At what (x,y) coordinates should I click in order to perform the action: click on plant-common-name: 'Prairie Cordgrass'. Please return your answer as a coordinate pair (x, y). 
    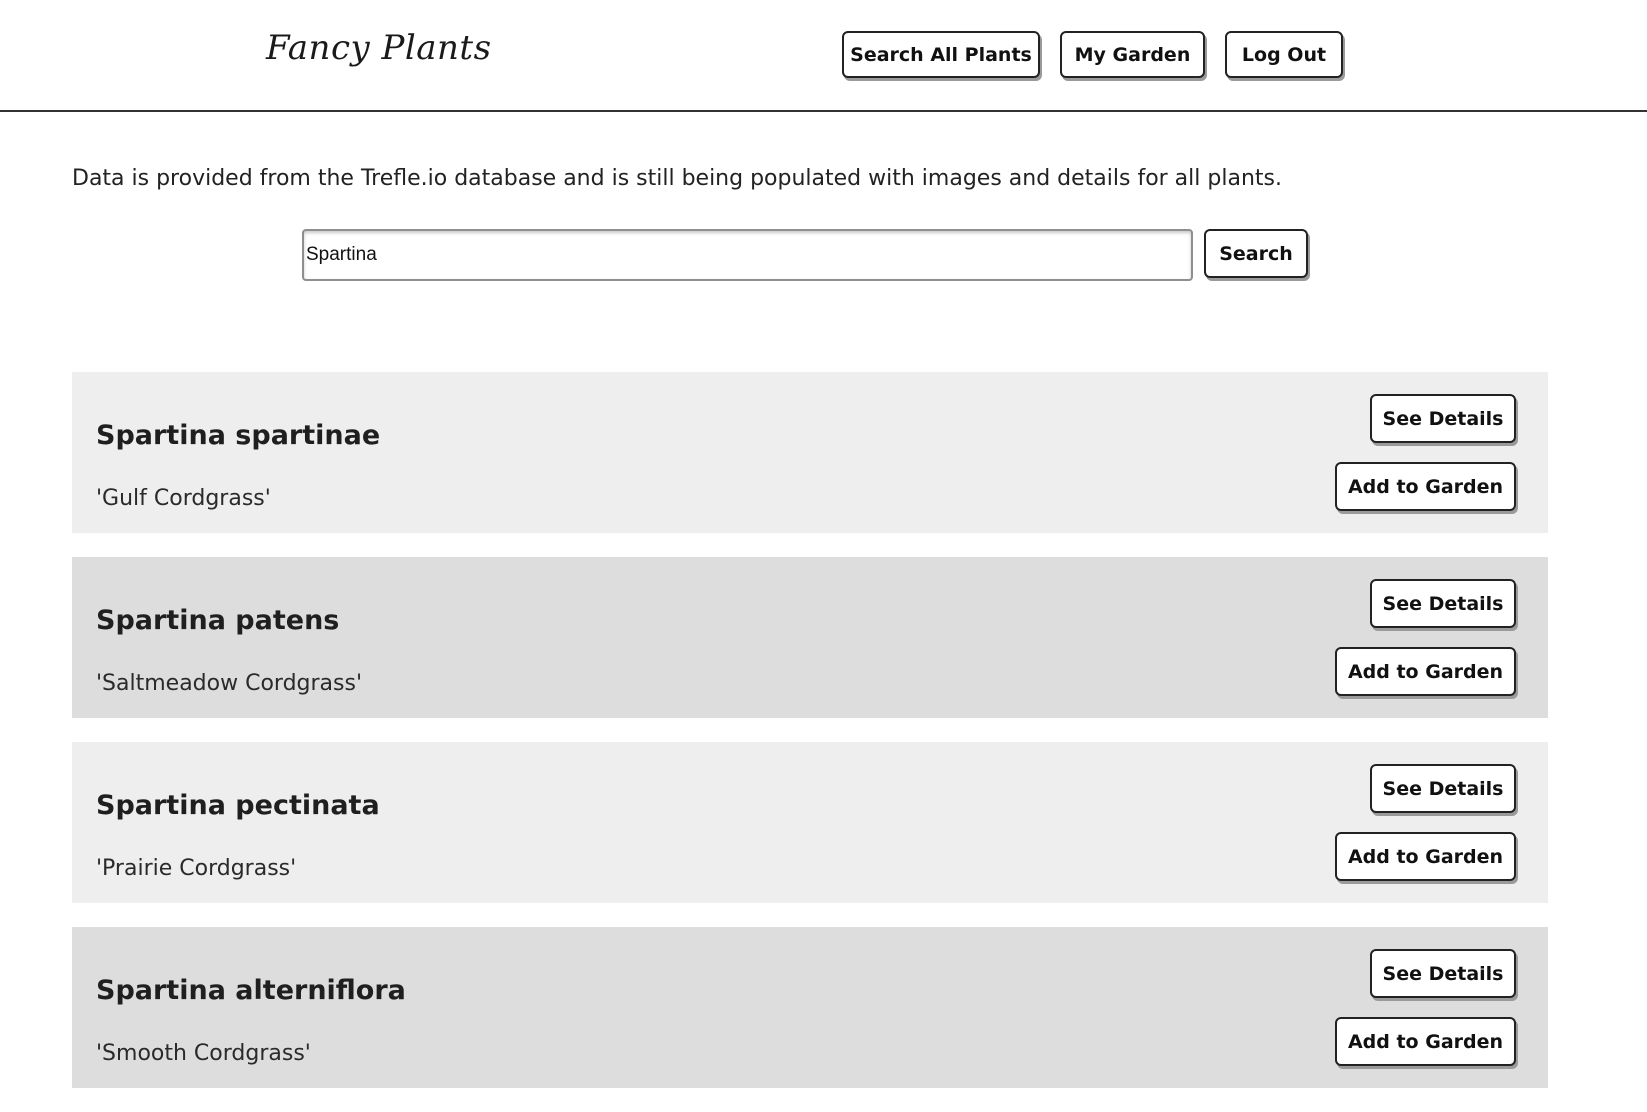
    Looking at the image, I should click on (196, 868).